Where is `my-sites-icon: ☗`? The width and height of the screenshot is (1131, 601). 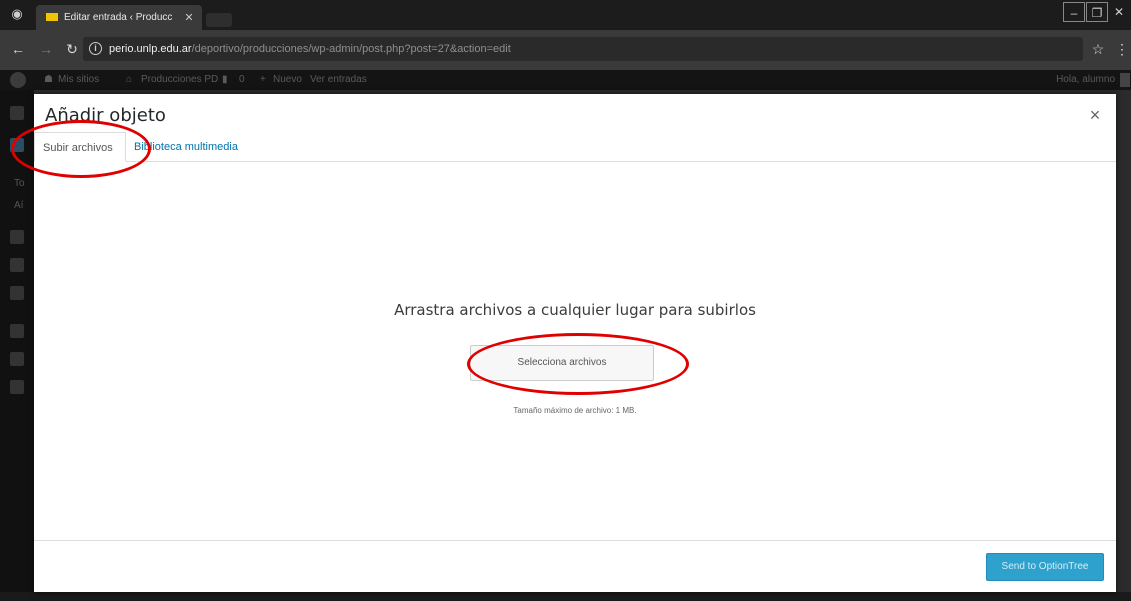
my-sites-icon: ☗ is located at coordinates (48, 80).